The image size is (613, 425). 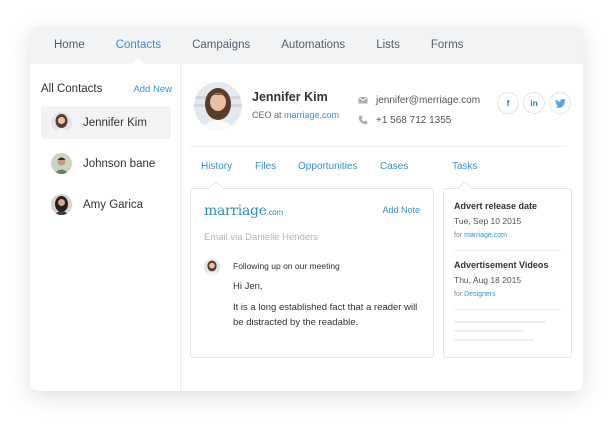 I want to click on phone-row: +1 568 712 1355, so click(x=419, y=120).